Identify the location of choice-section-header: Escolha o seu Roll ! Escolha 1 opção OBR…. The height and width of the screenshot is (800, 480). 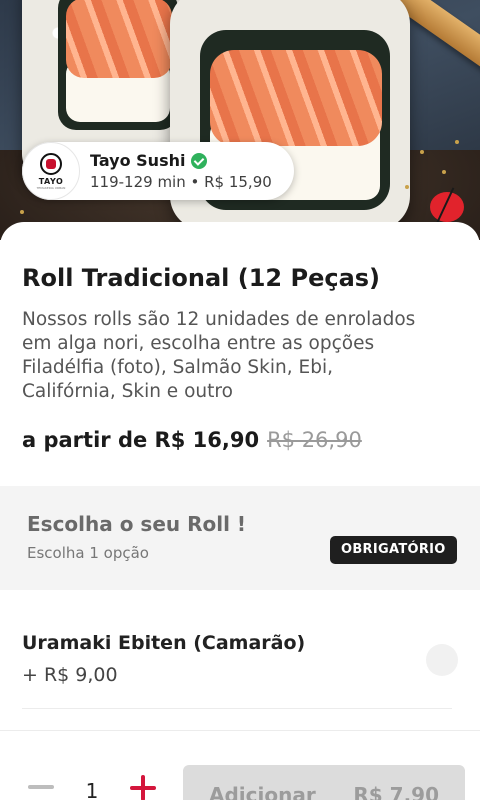
(240, 538).